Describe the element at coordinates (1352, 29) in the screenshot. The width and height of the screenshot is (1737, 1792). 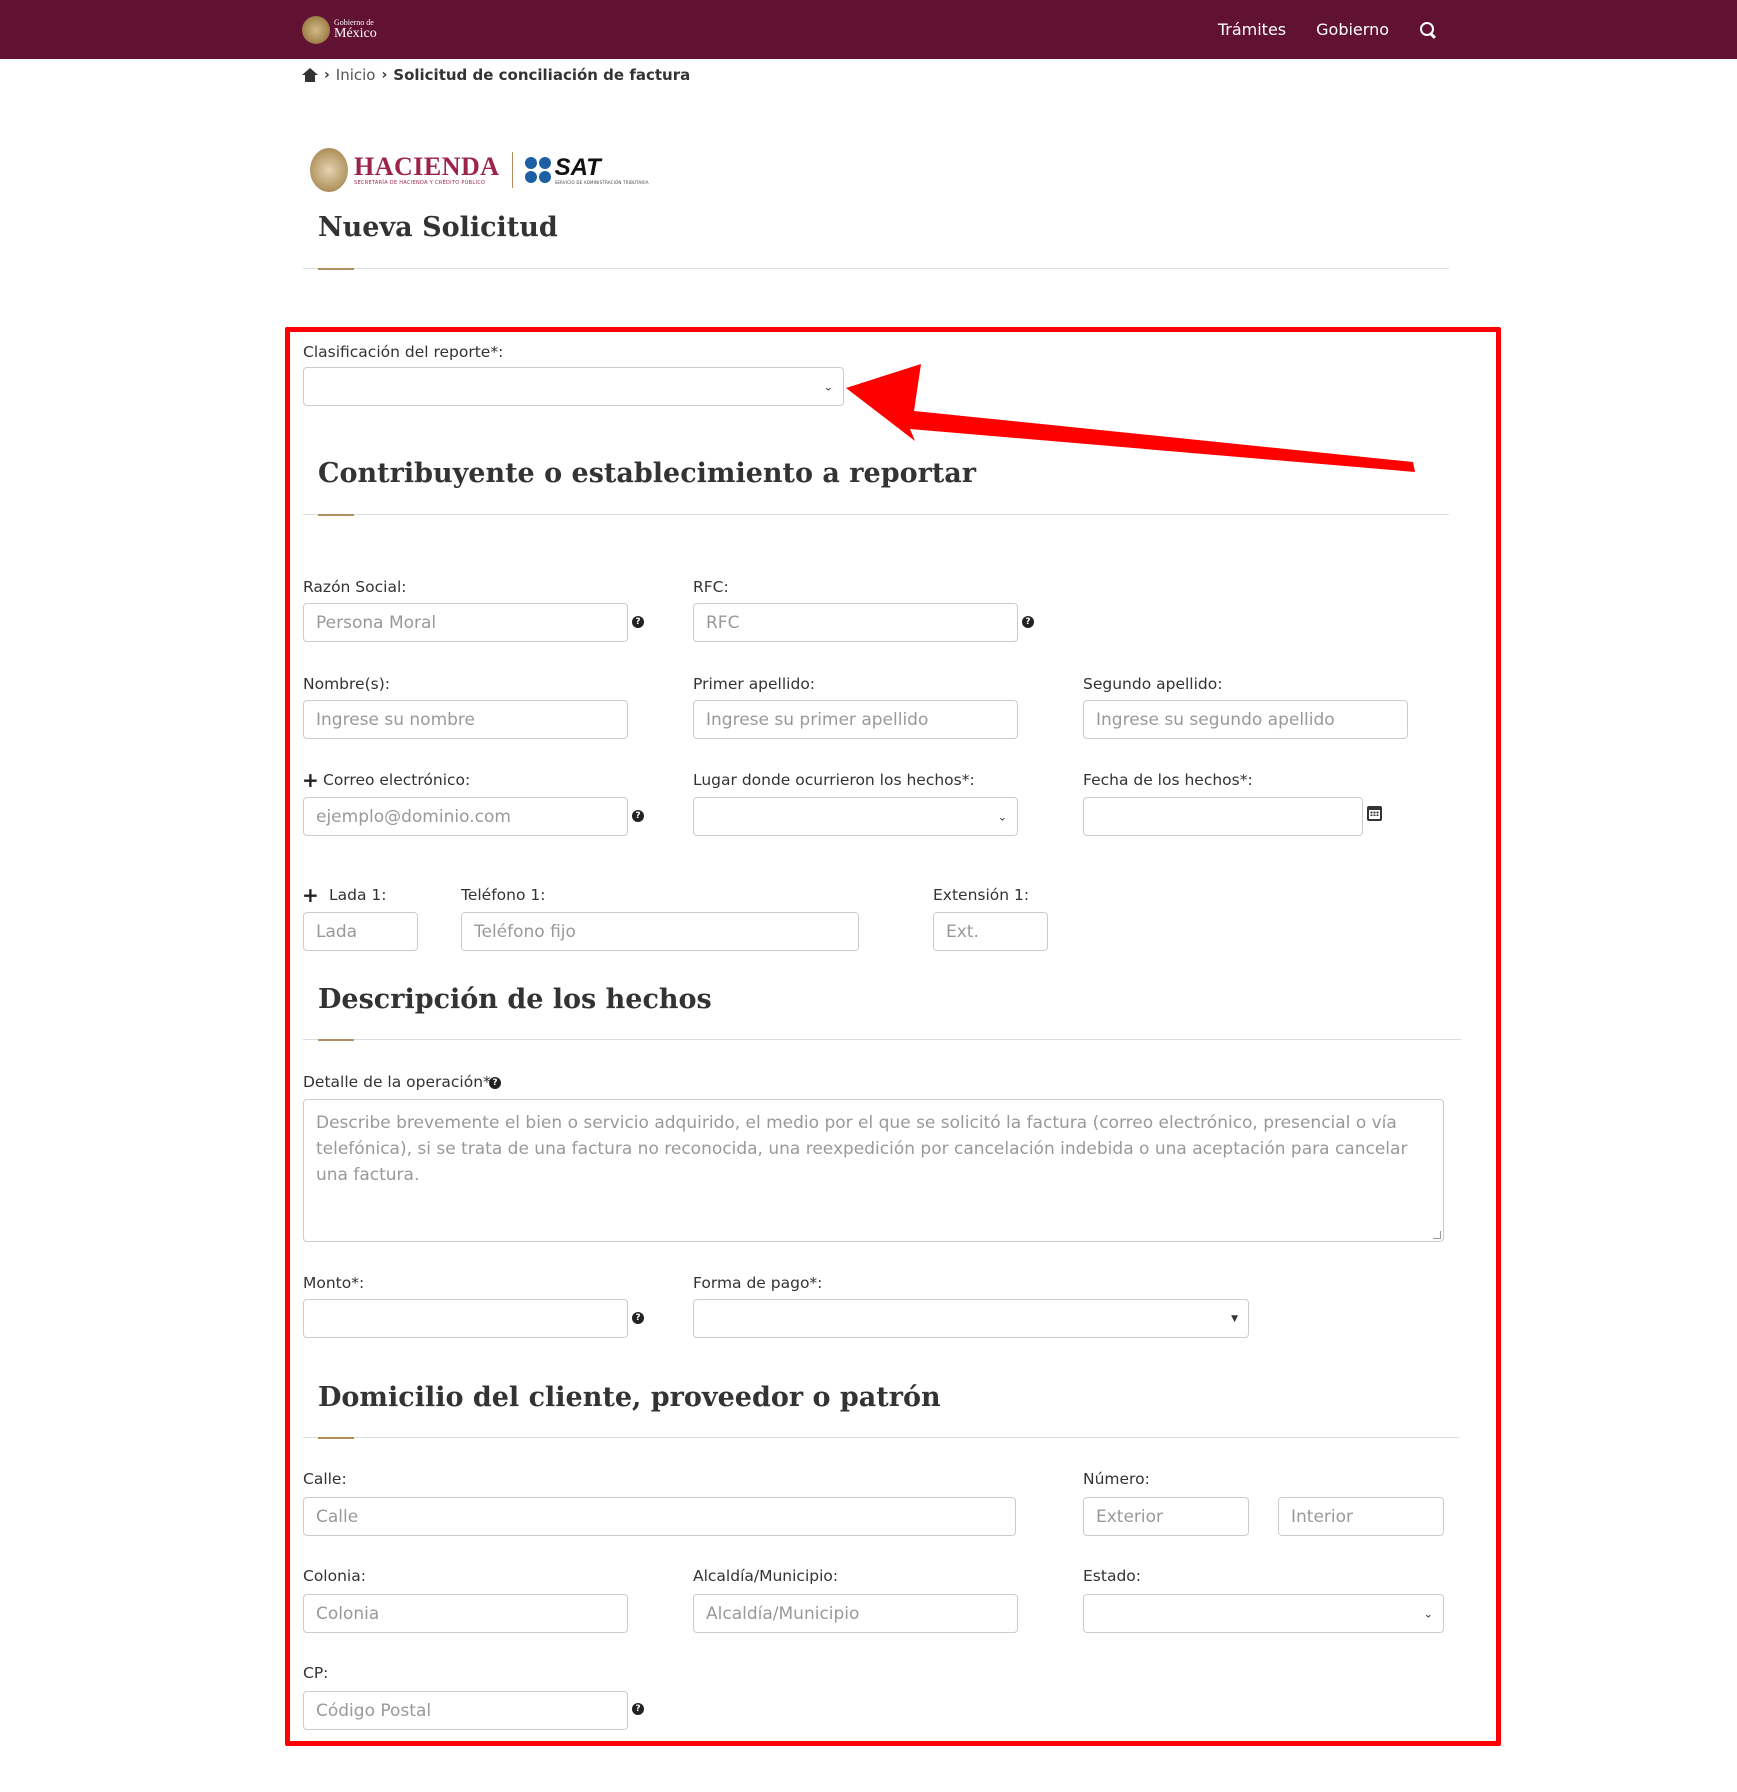
I see `nav-link-gobierno: Gobierno` at that location.